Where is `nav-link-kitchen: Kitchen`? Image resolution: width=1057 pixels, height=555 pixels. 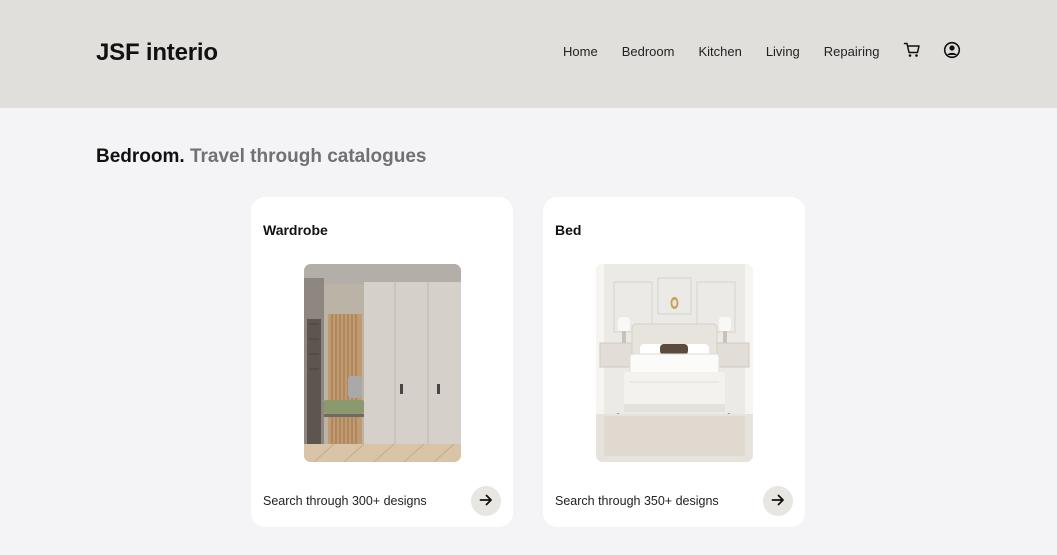 nav-link-kitchen: Kitchen is located at coordinates (719, 51).